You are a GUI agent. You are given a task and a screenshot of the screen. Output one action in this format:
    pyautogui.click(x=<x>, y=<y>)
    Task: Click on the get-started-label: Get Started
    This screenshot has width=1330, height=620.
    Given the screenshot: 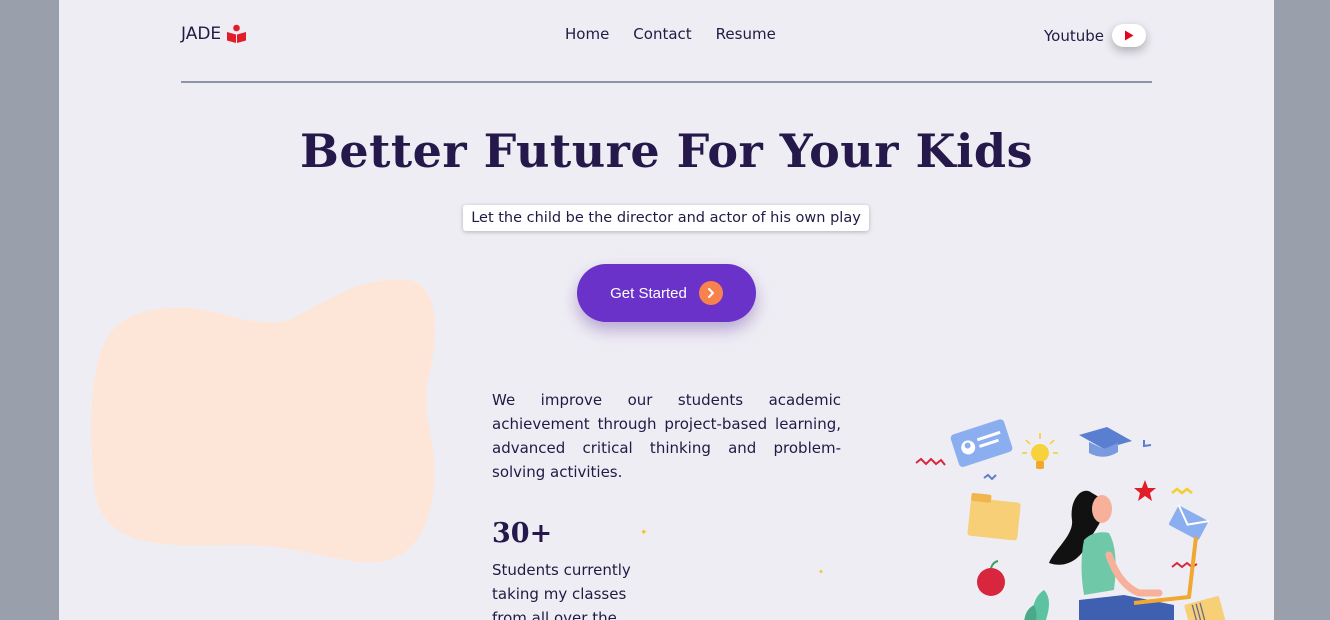 What is the action you would take?
    pyautogui.click(x=648, y=293)
    